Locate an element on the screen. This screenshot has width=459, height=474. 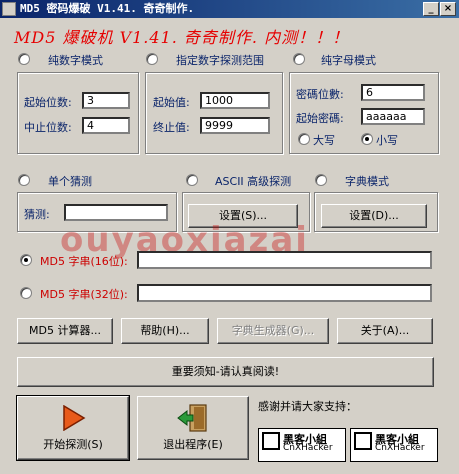
md5-16-label: MD5 字串(16位): is located at coordinates (84, 261).